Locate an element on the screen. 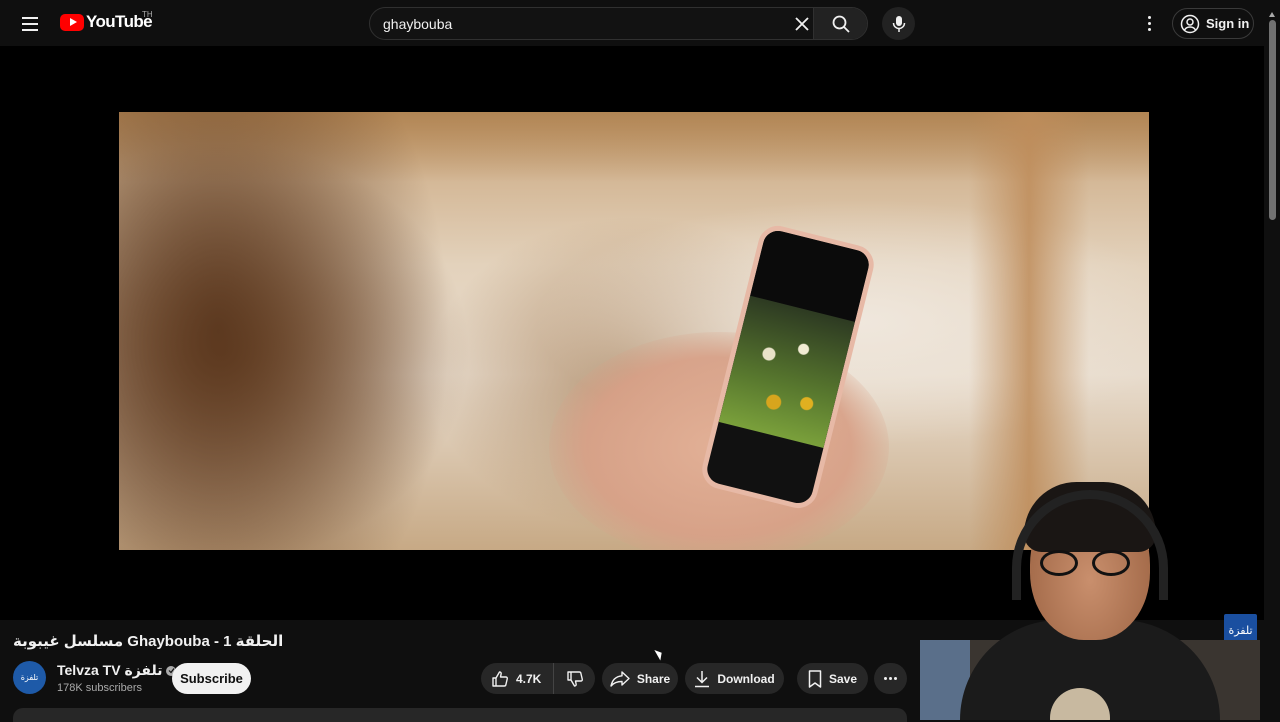 The width and height of the screenshot is (1280, 722). share-button: Share is located at coordinates (640, 678).